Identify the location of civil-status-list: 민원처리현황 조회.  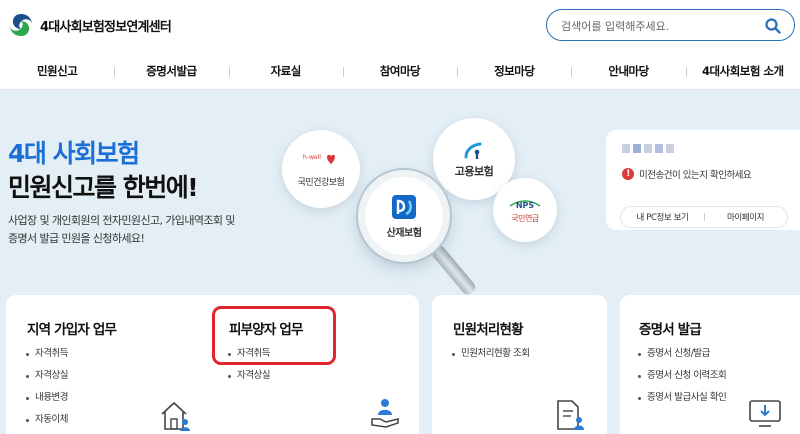
(490, 359).